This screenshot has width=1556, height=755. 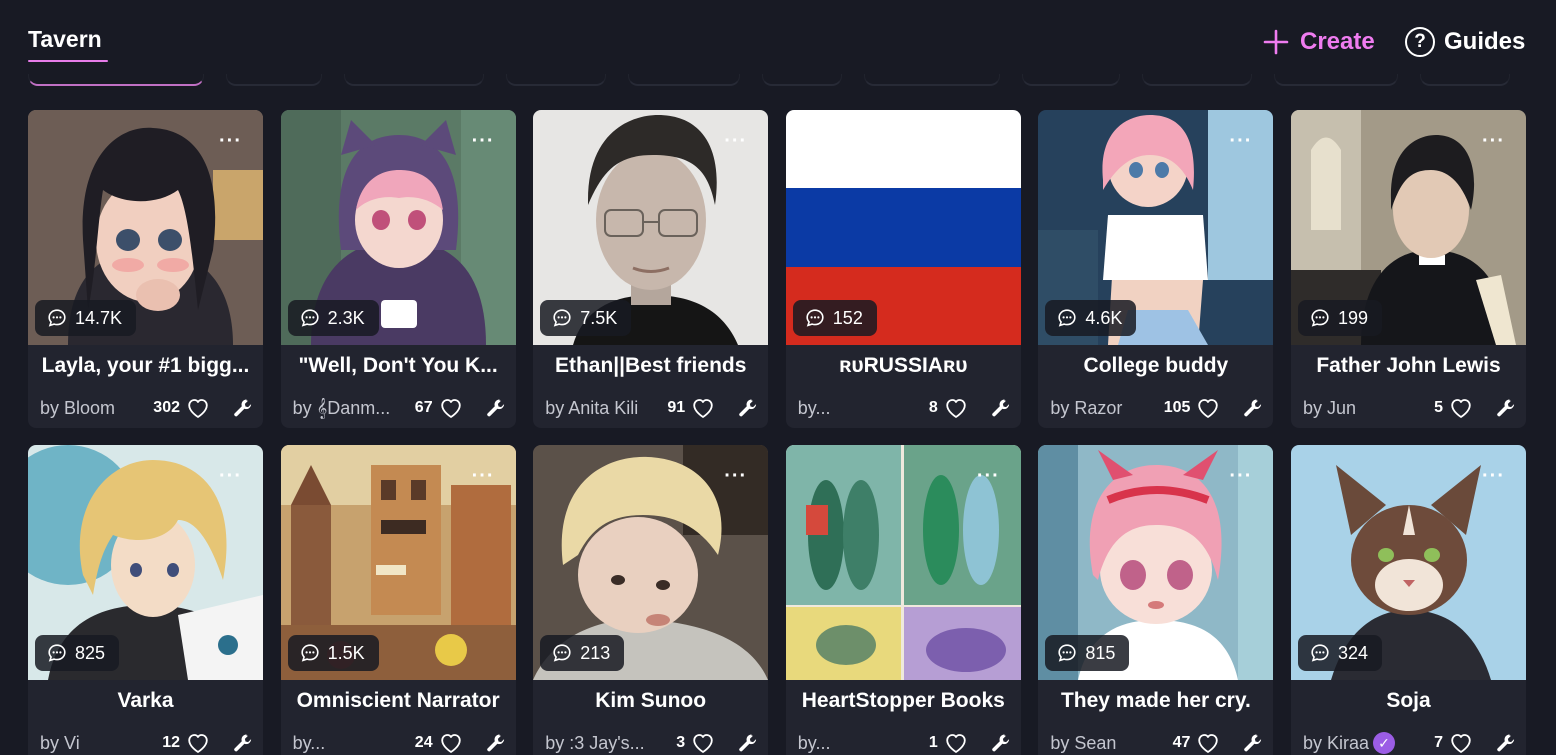 What do you see at coordinates (1485, 41) in the screenshot?
I see `guides-label: Guides` at bounding box center [1485, 41].